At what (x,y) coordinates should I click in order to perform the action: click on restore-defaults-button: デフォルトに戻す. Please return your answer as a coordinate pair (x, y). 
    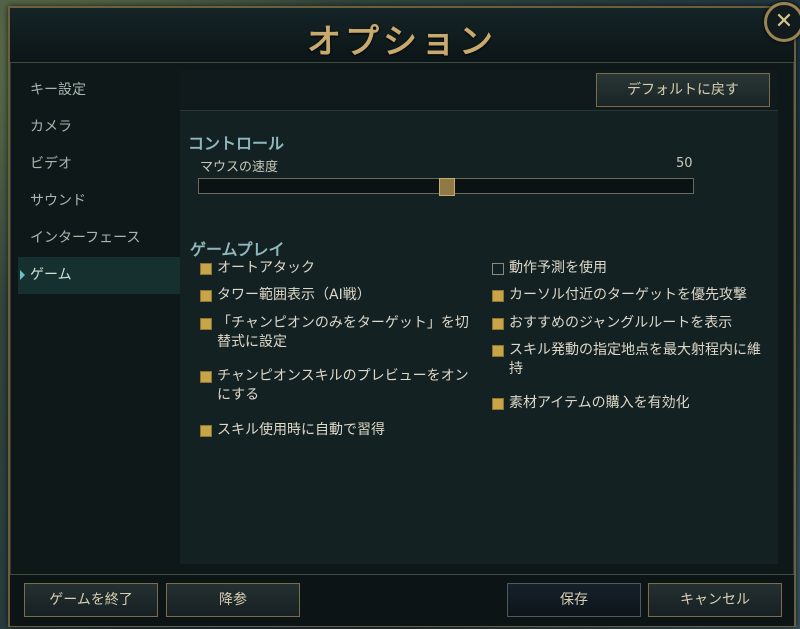
    Looking at the image, I should click on (683, 90).